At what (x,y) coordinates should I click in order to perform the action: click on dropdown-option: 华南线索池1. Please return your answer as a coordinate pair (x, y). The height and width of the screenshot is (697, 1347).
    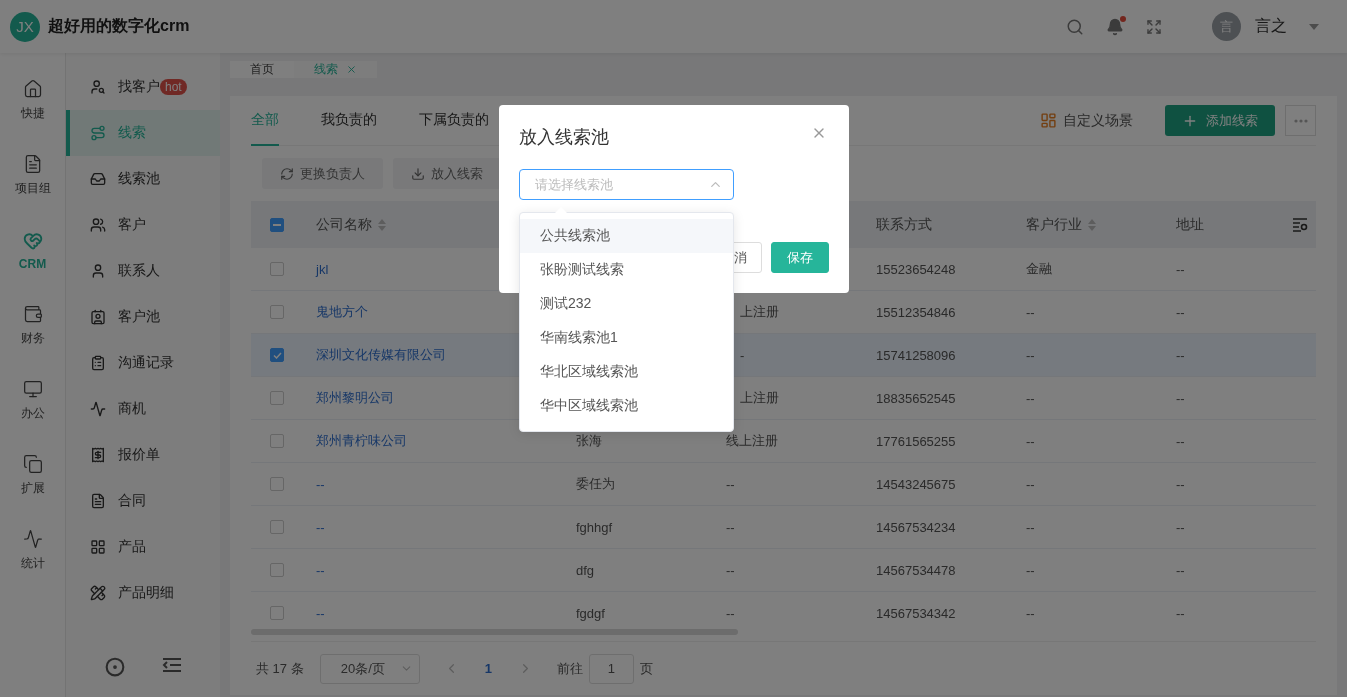
    Looking at the image, I should click on (626, 338).